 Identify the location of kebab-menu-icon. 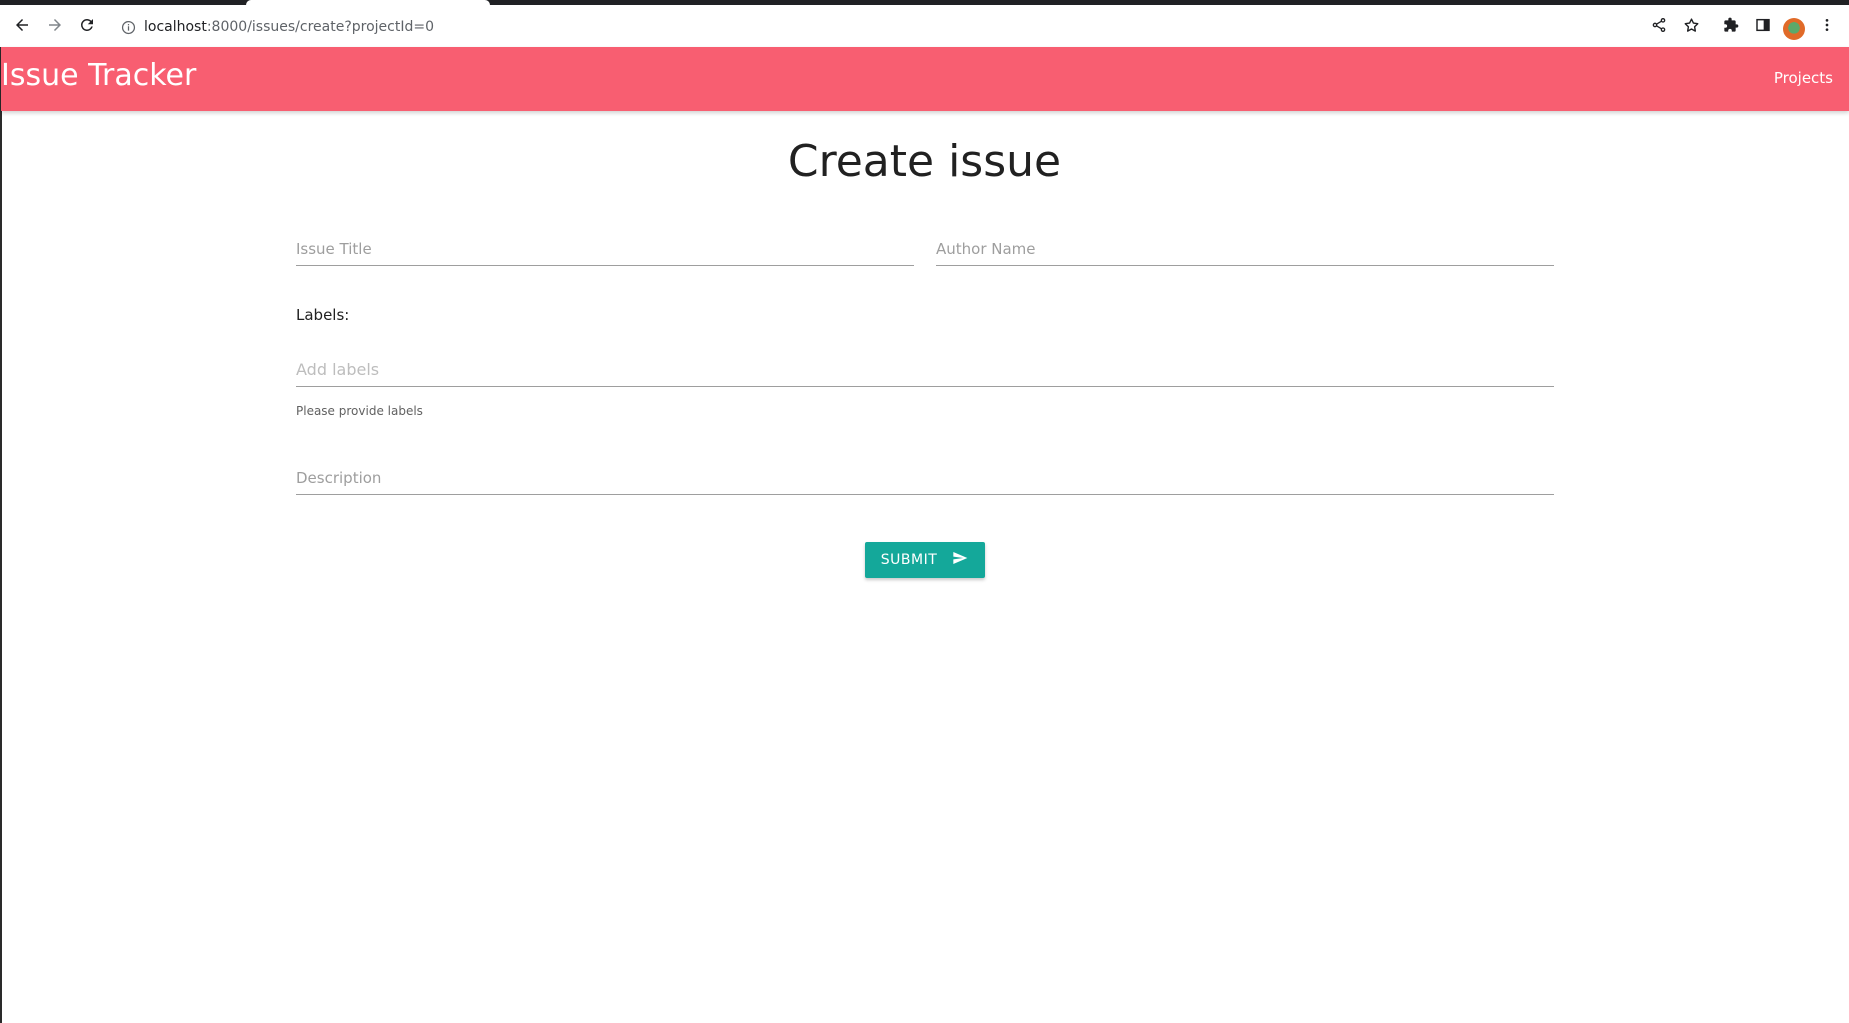
(1827, 27).